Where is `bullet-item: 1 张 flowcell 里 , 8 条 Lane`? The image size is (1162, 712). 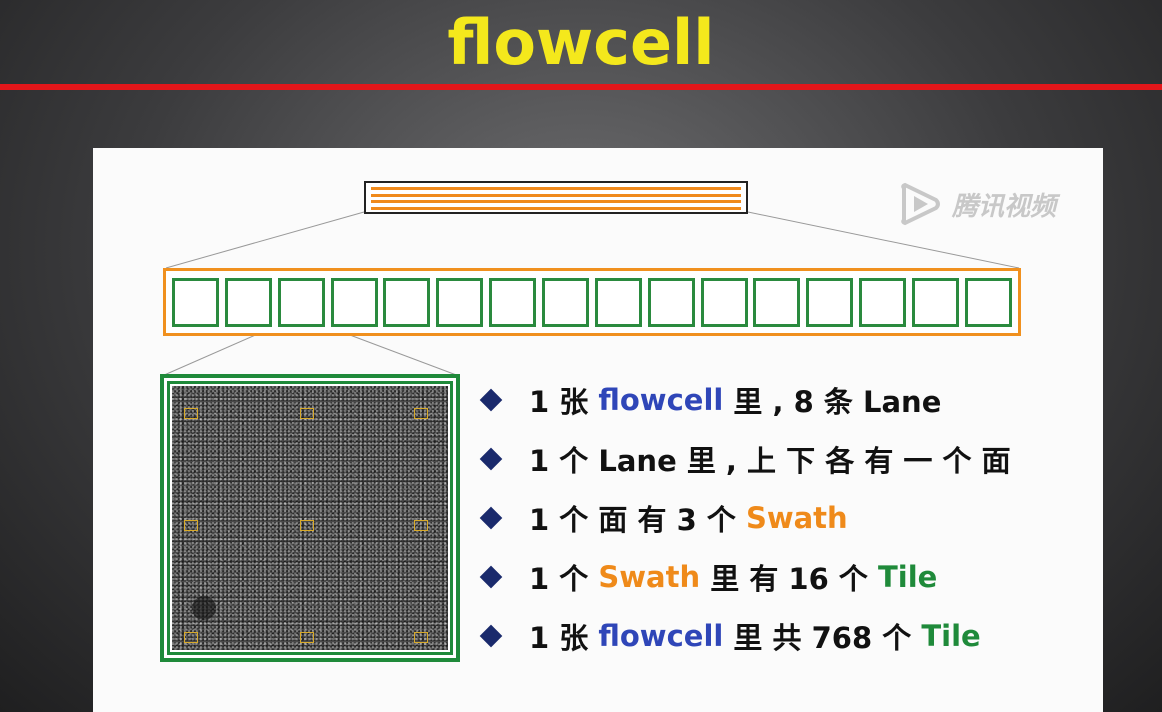
bullet-item: 1 张 flowcell 里 , 8 条 Lane is located at coordinates (778, 399).